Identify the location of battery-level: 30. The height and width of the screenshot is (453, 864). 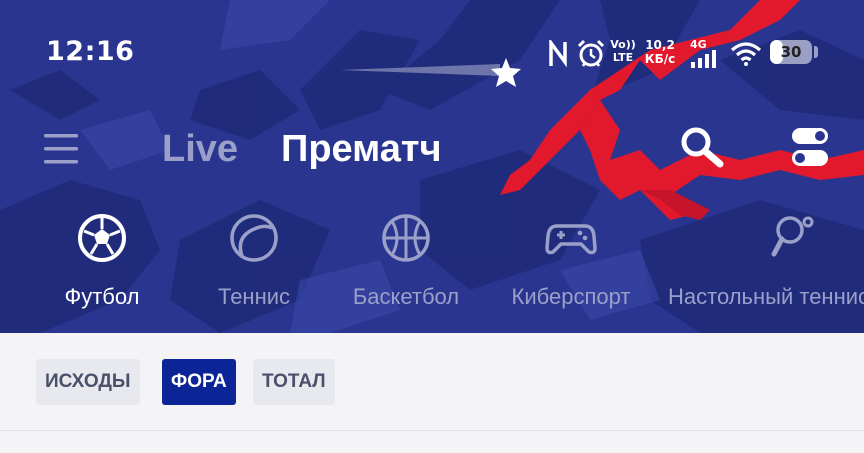
(791, 52).